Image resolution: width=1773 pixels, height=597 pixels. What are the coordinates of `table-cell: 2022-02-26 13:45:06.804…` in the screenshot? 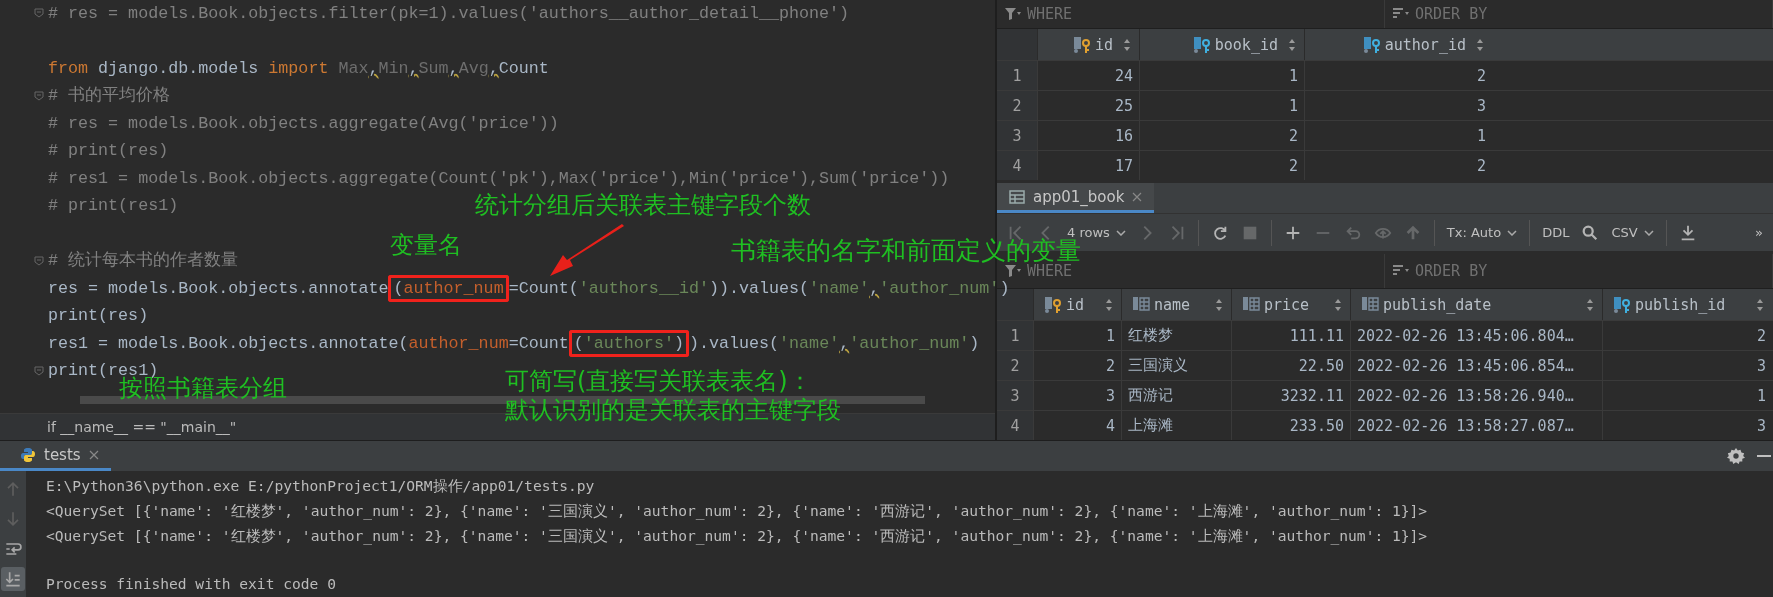 It's located at (1476, 335).